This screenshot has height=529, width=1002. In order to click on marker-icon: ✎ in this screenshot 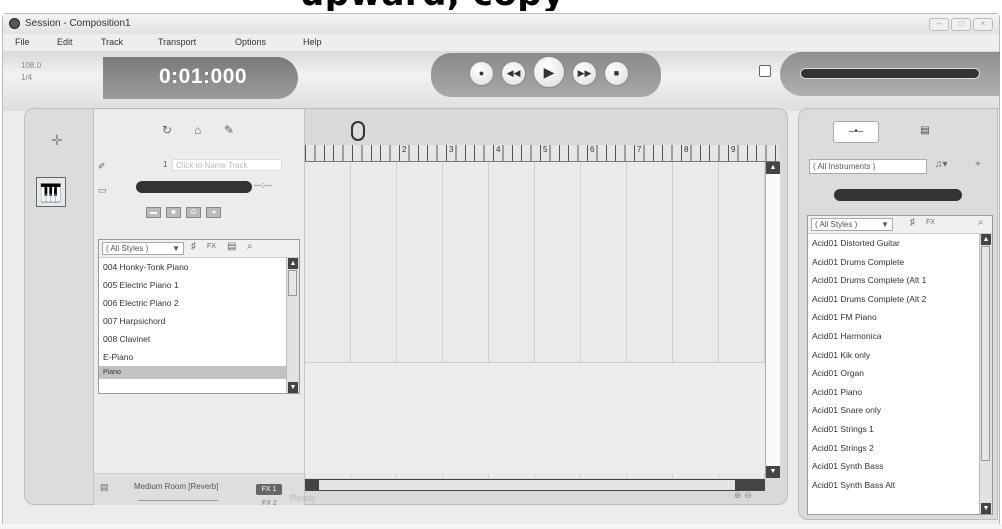, I will do `click(229, 130)`.